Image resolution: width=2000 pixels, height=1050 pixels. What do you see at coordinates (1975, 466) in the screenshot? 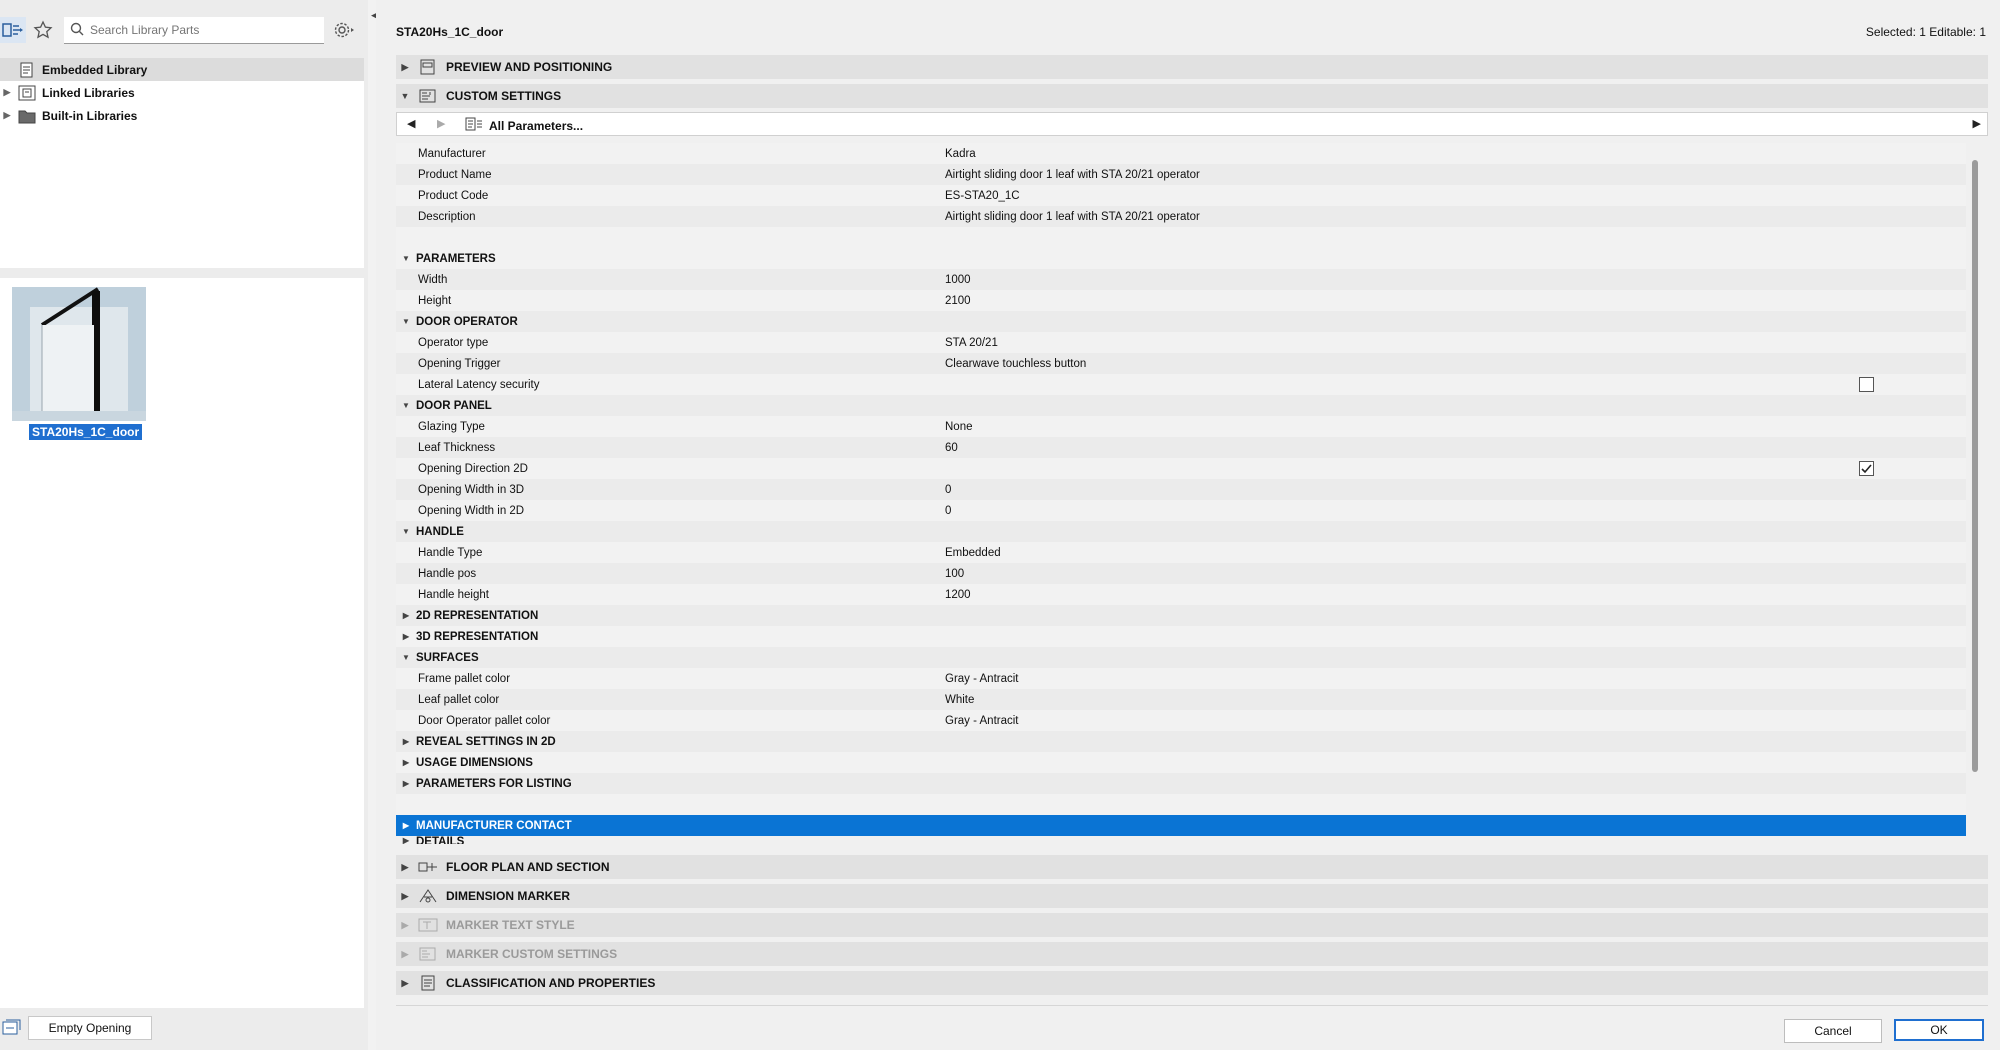
I see `parameter-list-scrollbar` at bounding box center [1975, 466].